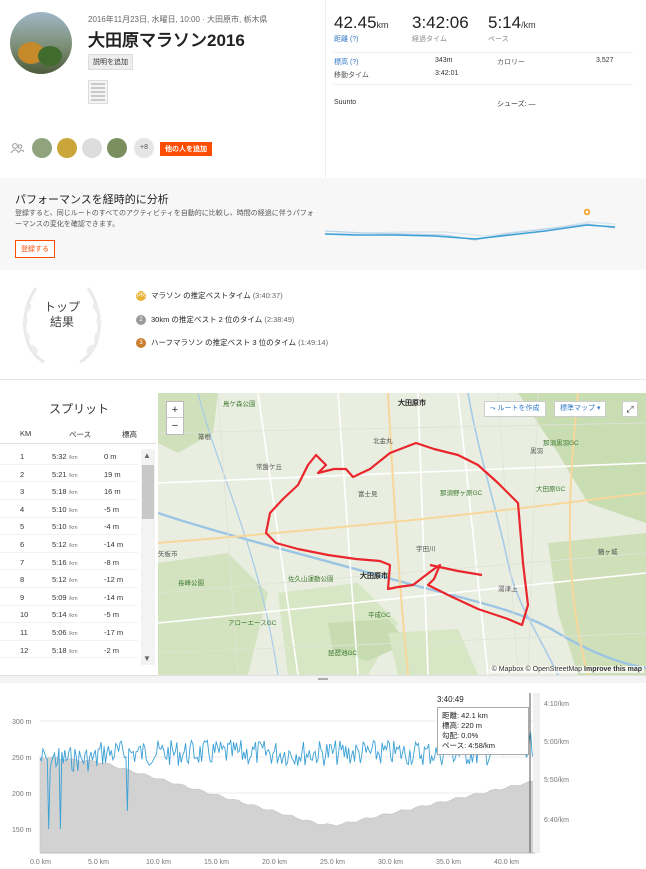 This screenshot has height=869, width=646. Describe the element at coordinates (147, 455) in the screenshot. I see `scroll-up-icon: ▲` at that location.